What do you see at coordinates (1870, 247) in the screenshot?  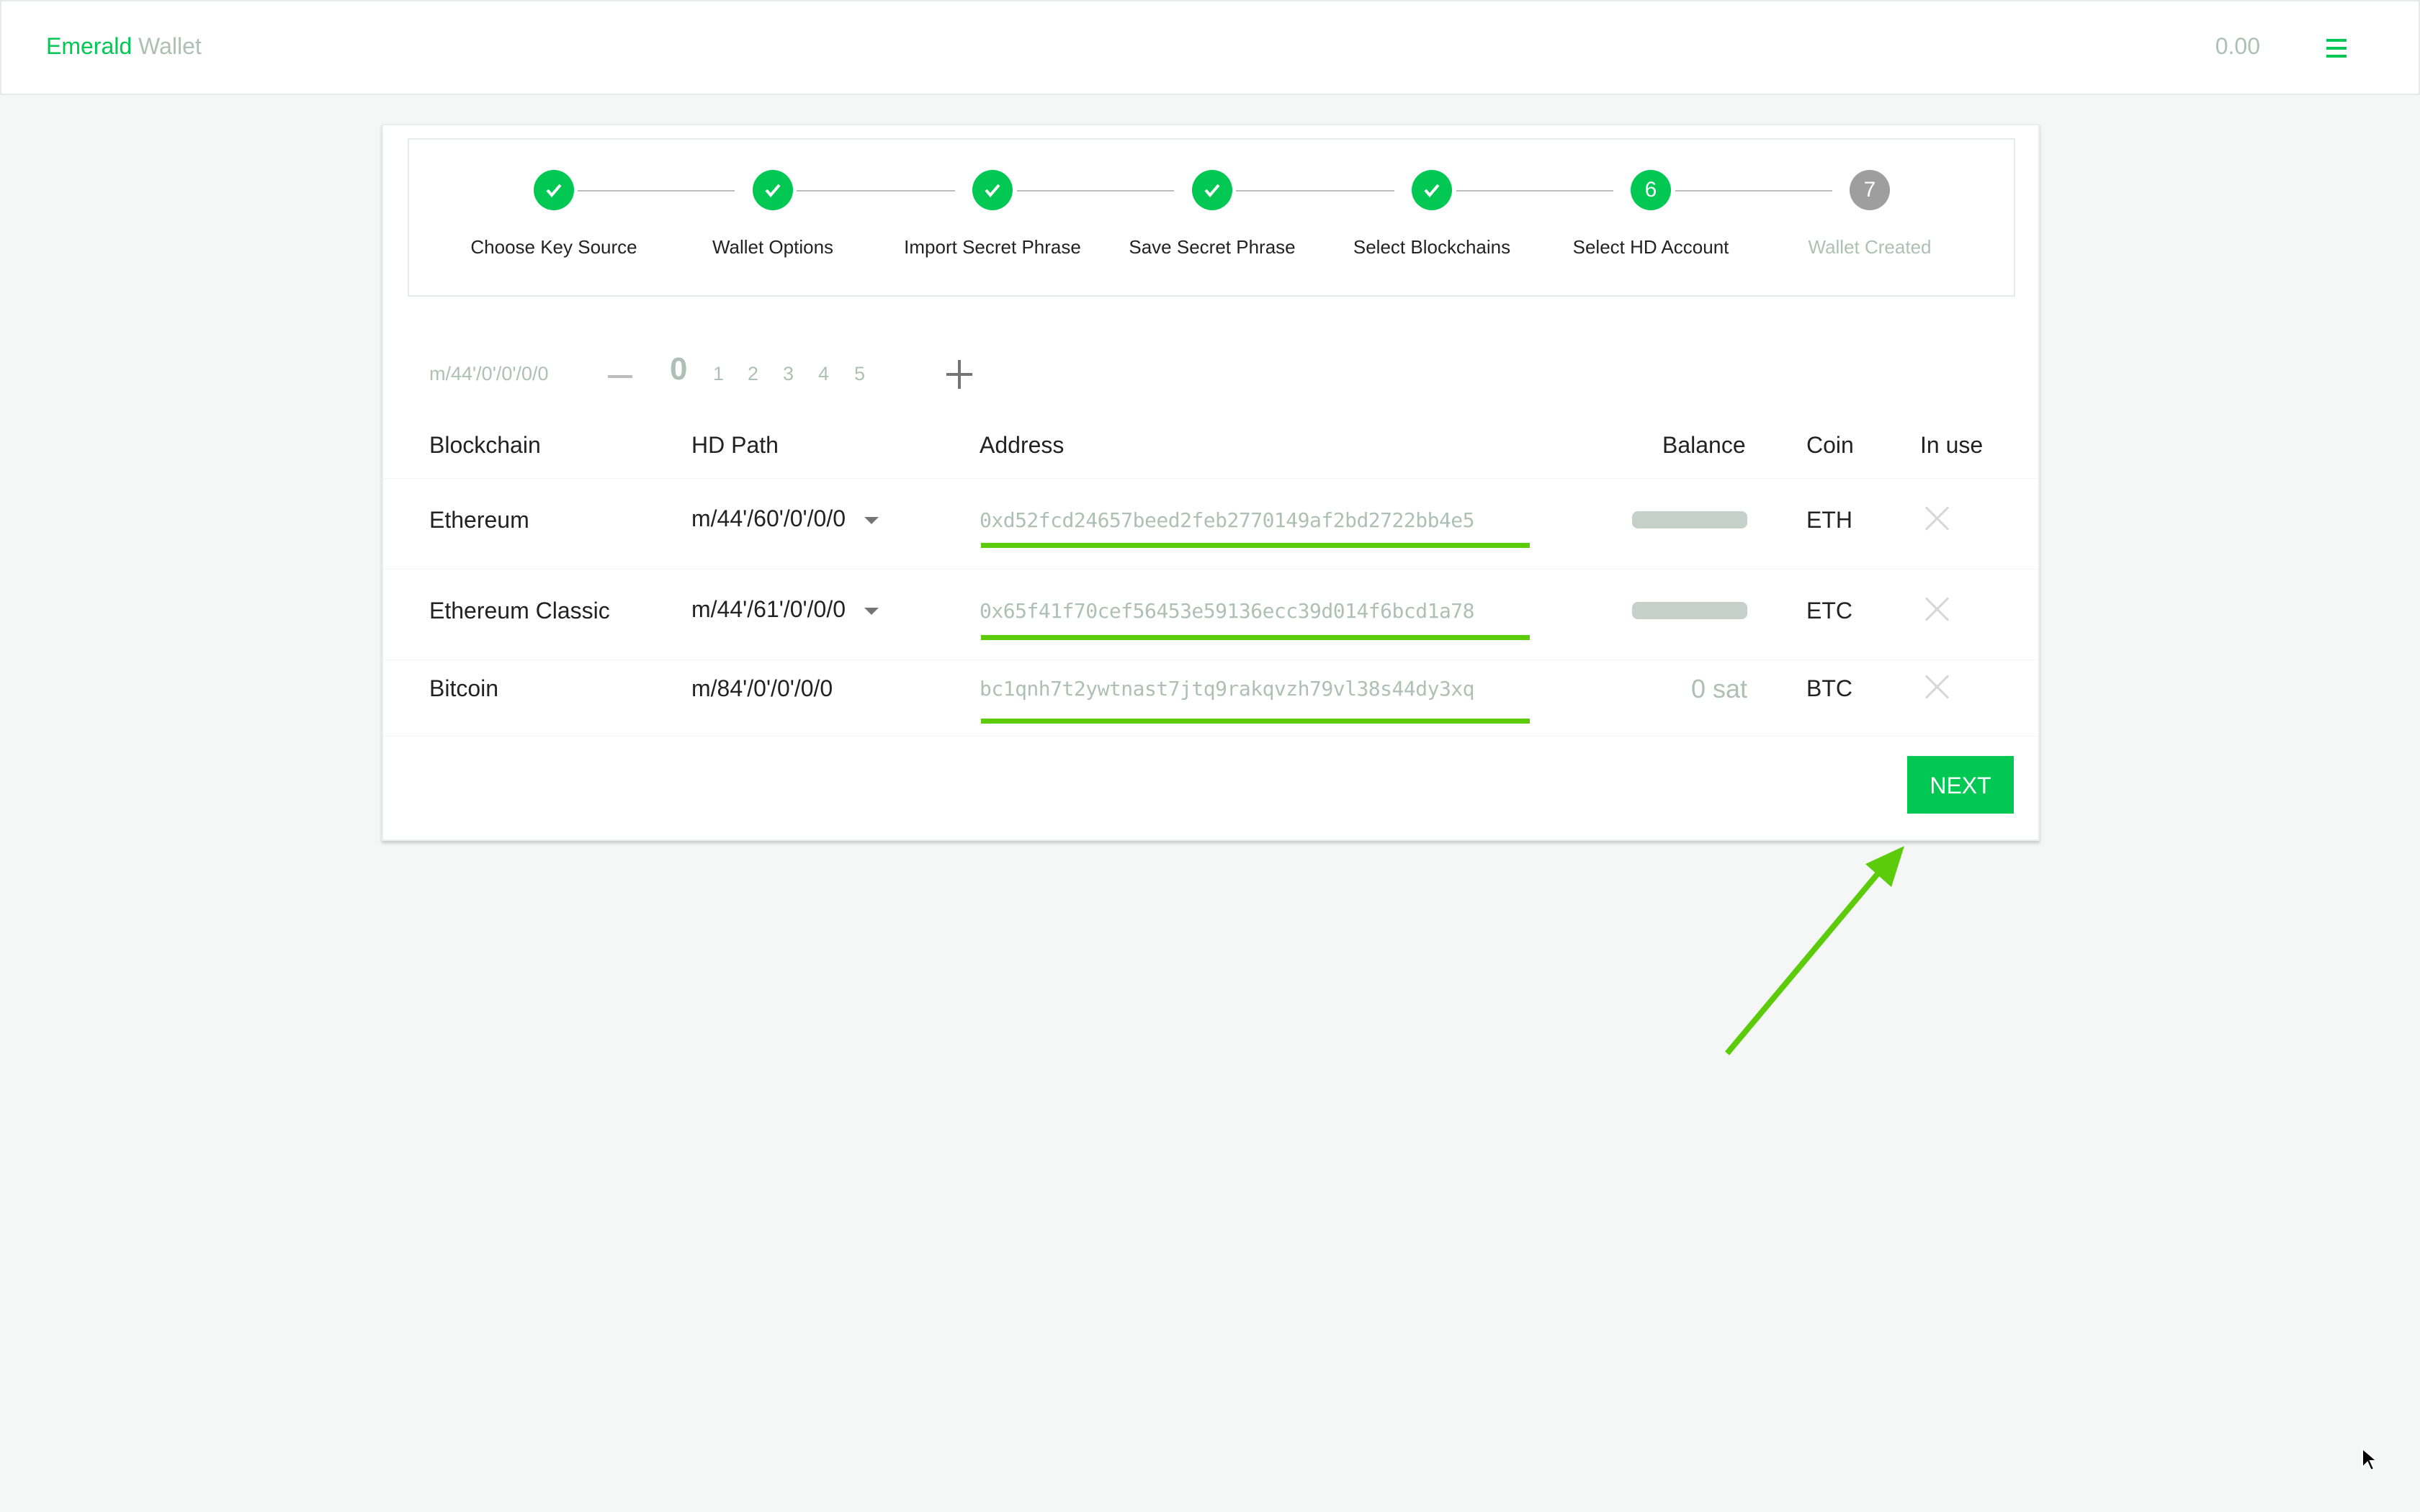 I see `step-label: Wallet Created` at bounding box center [1870, 247].